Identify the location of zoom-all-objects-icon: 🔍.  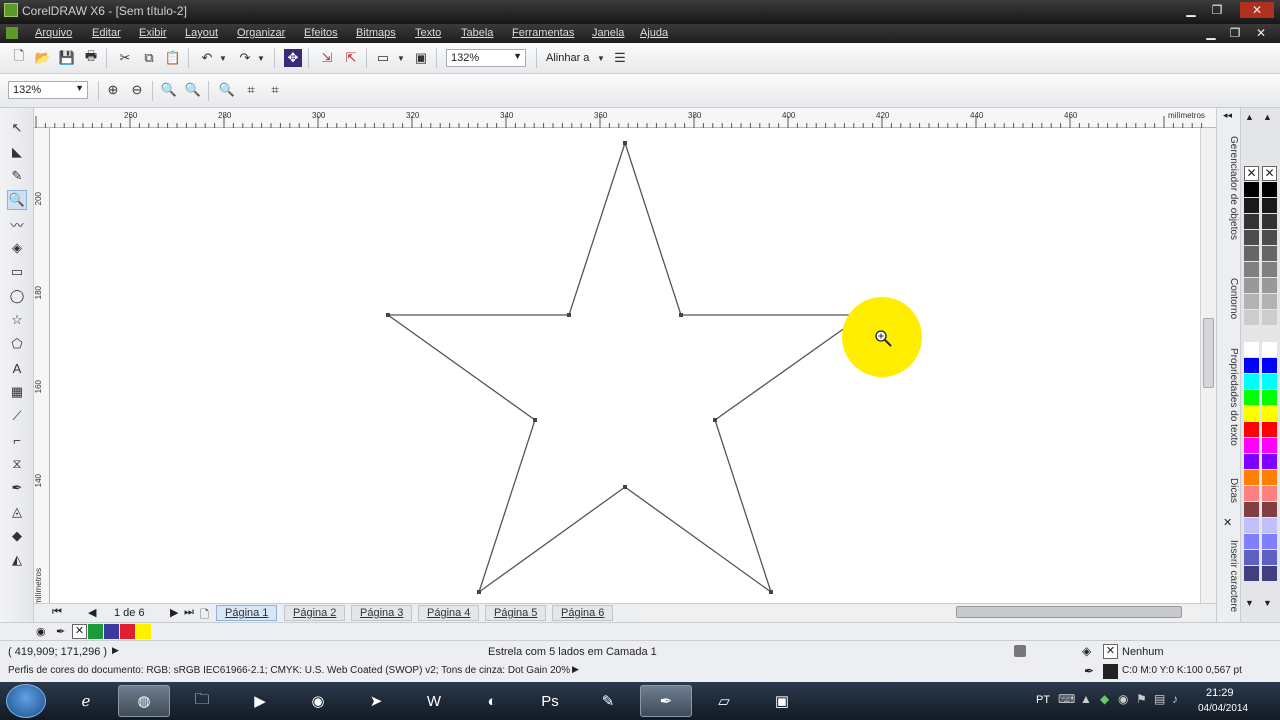
(193, 90).